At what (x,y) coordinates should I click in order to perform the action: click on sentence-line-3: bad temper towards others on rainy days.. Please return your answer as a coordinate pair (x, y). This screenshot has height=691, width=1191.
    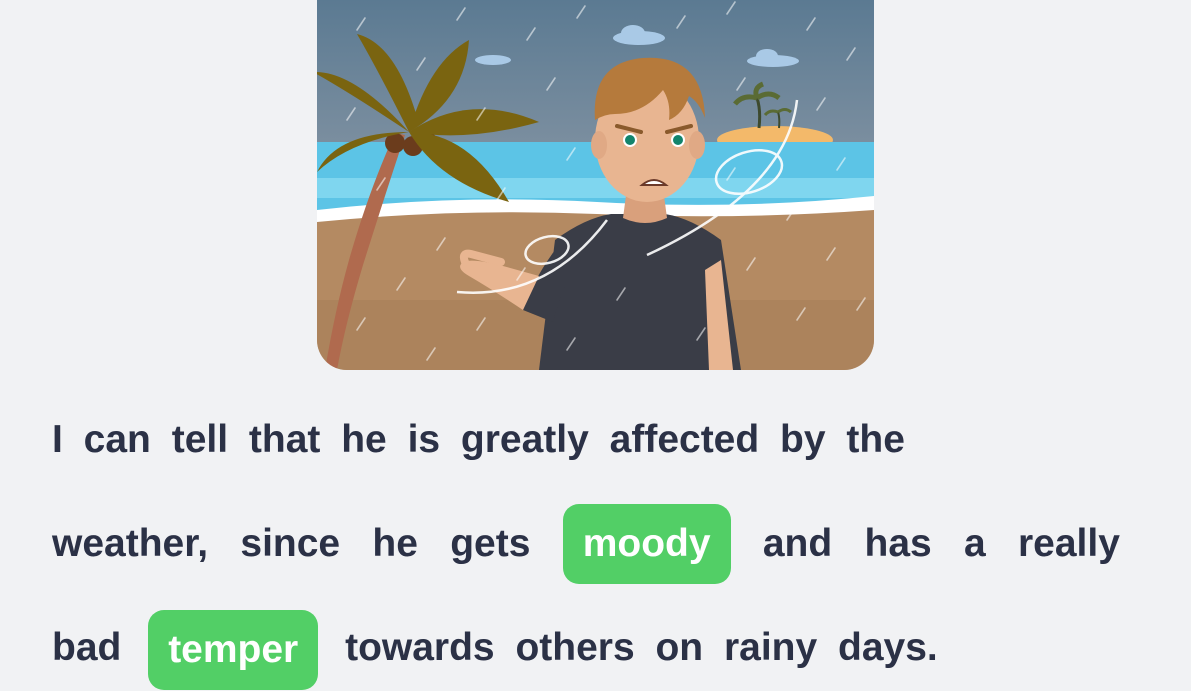
    Looking at the image, I should click on (592, 643).